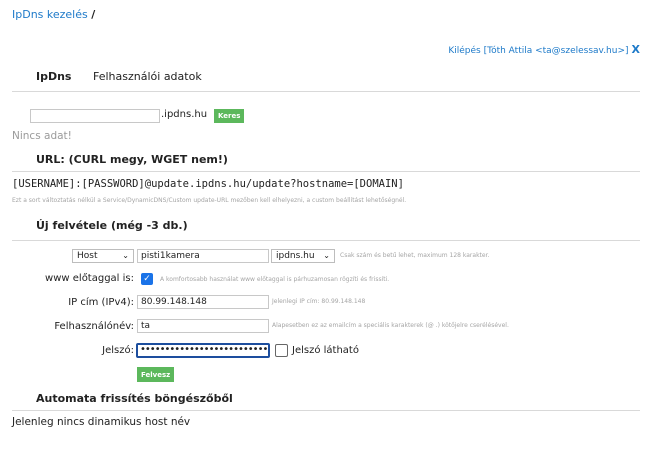 This screenshot has height=449, width=650. What do you see at coordinates (101, 302) in the screenshot?
I see `ip-label: IP cím (IPv4):` at bounding box center [101, 302].